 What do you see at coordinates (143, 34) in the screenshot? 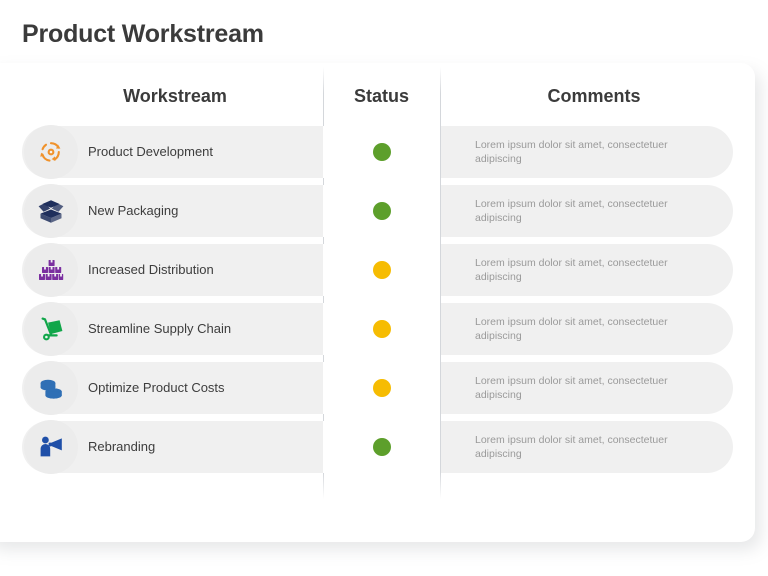
I see `page-title: Product Workstream` at bounding box center [143, 34].